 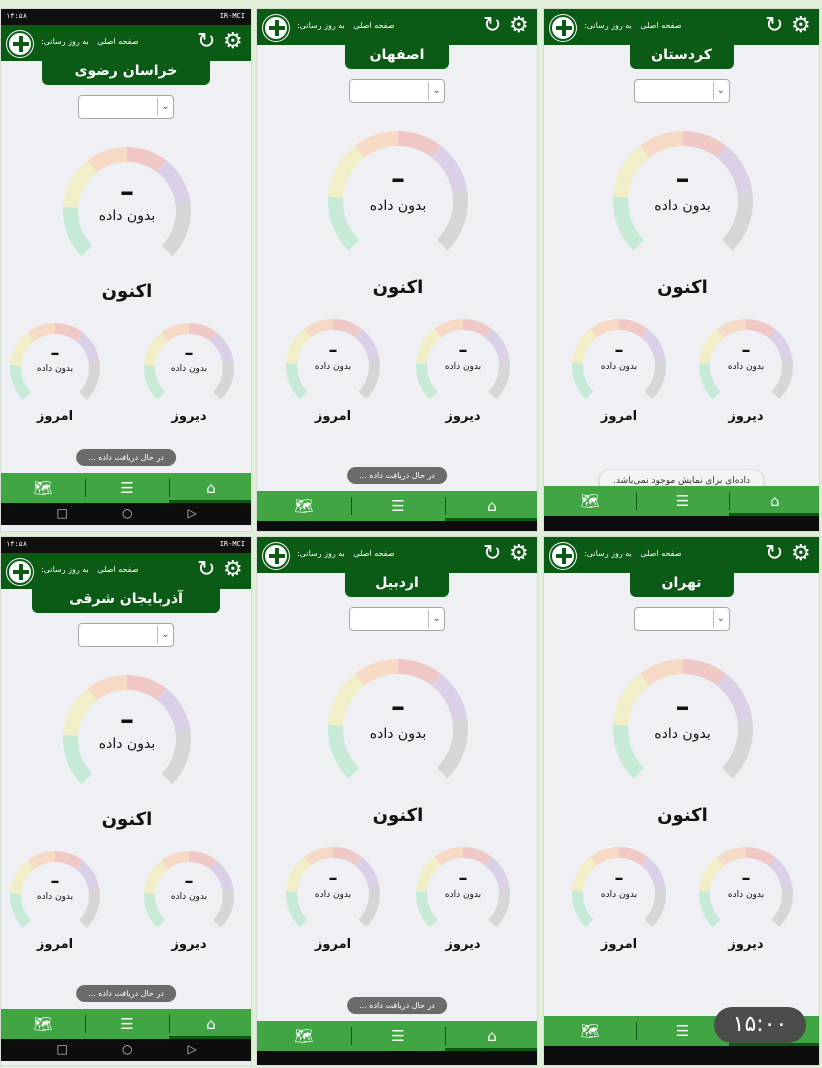 What do you see at coordinates (398, 749) in the screenshot?
I see `gauge-now: – بدون داده اکنون` at bounding box center [398, 749].